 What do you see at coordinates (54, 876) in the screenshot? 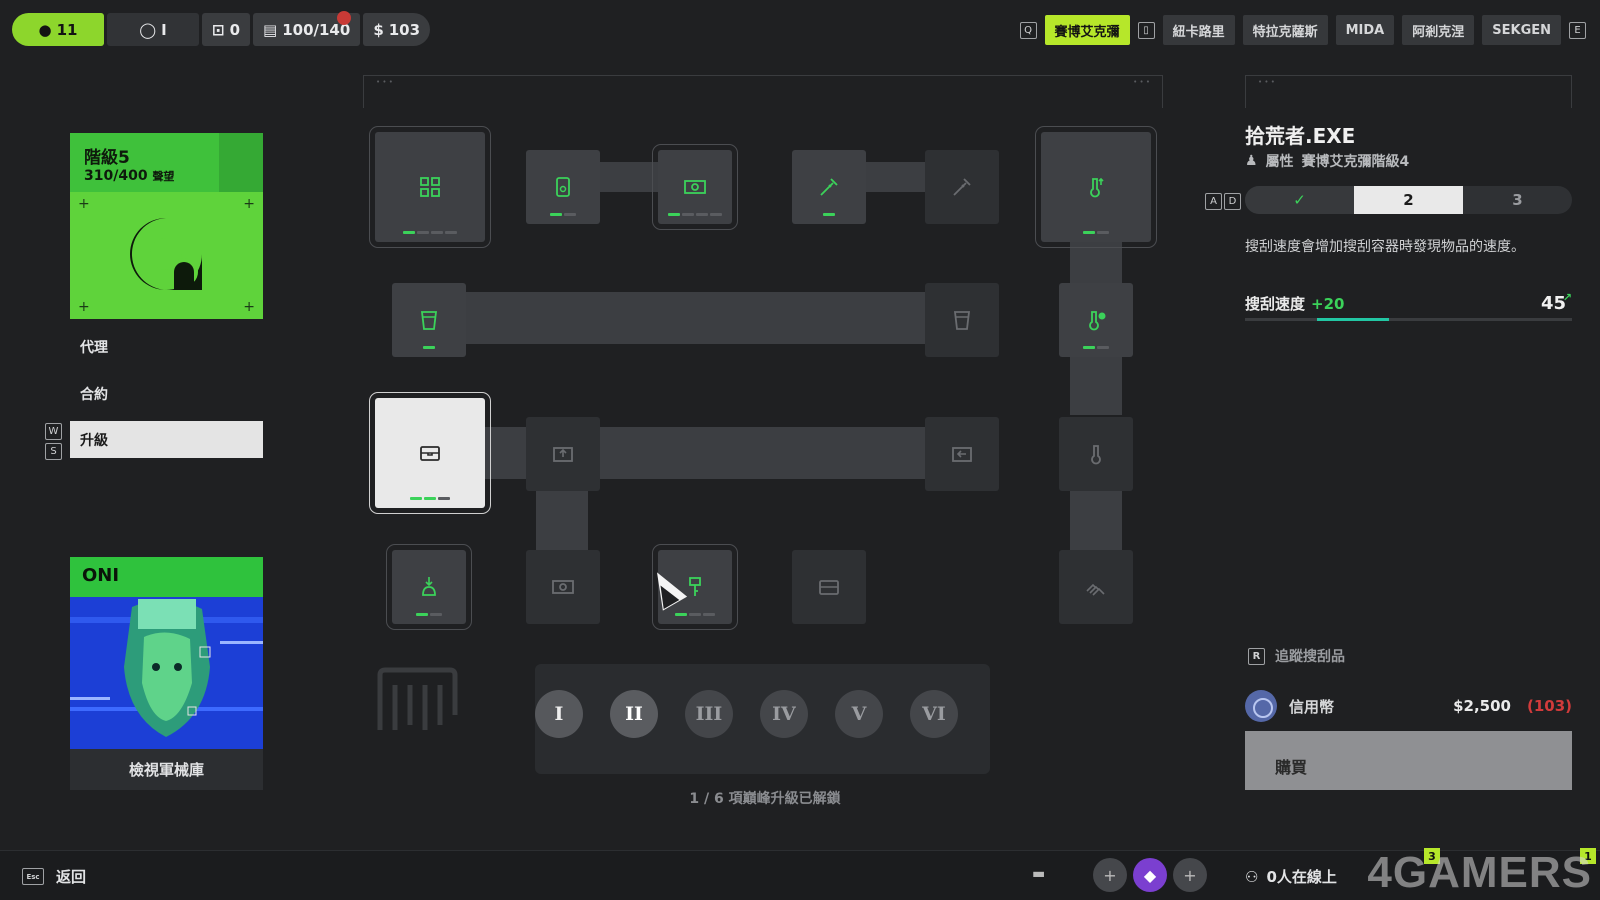
I see `back-button: Esc 返回` at bounding box center [54, 876].